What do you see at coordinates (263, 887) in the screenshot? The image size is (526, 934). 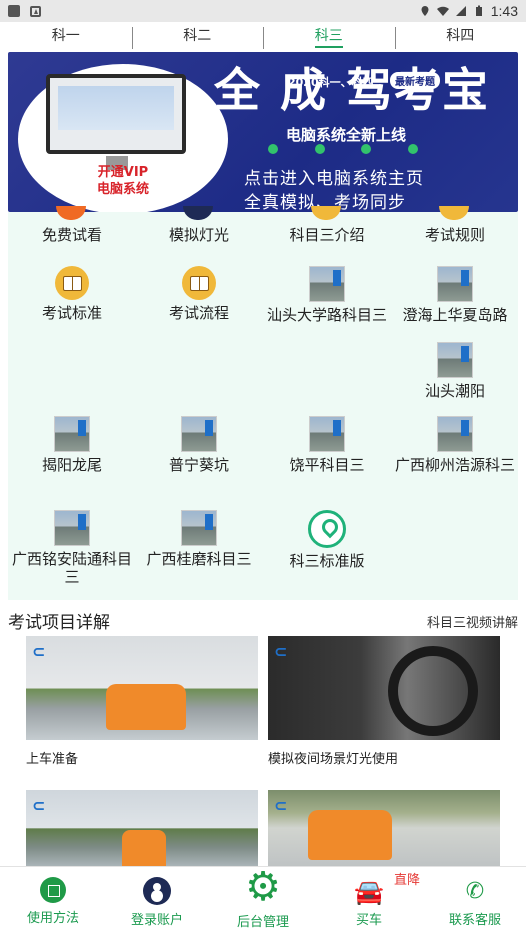 I see `gear-icon: ⚙` at bounding box center [263, 887].